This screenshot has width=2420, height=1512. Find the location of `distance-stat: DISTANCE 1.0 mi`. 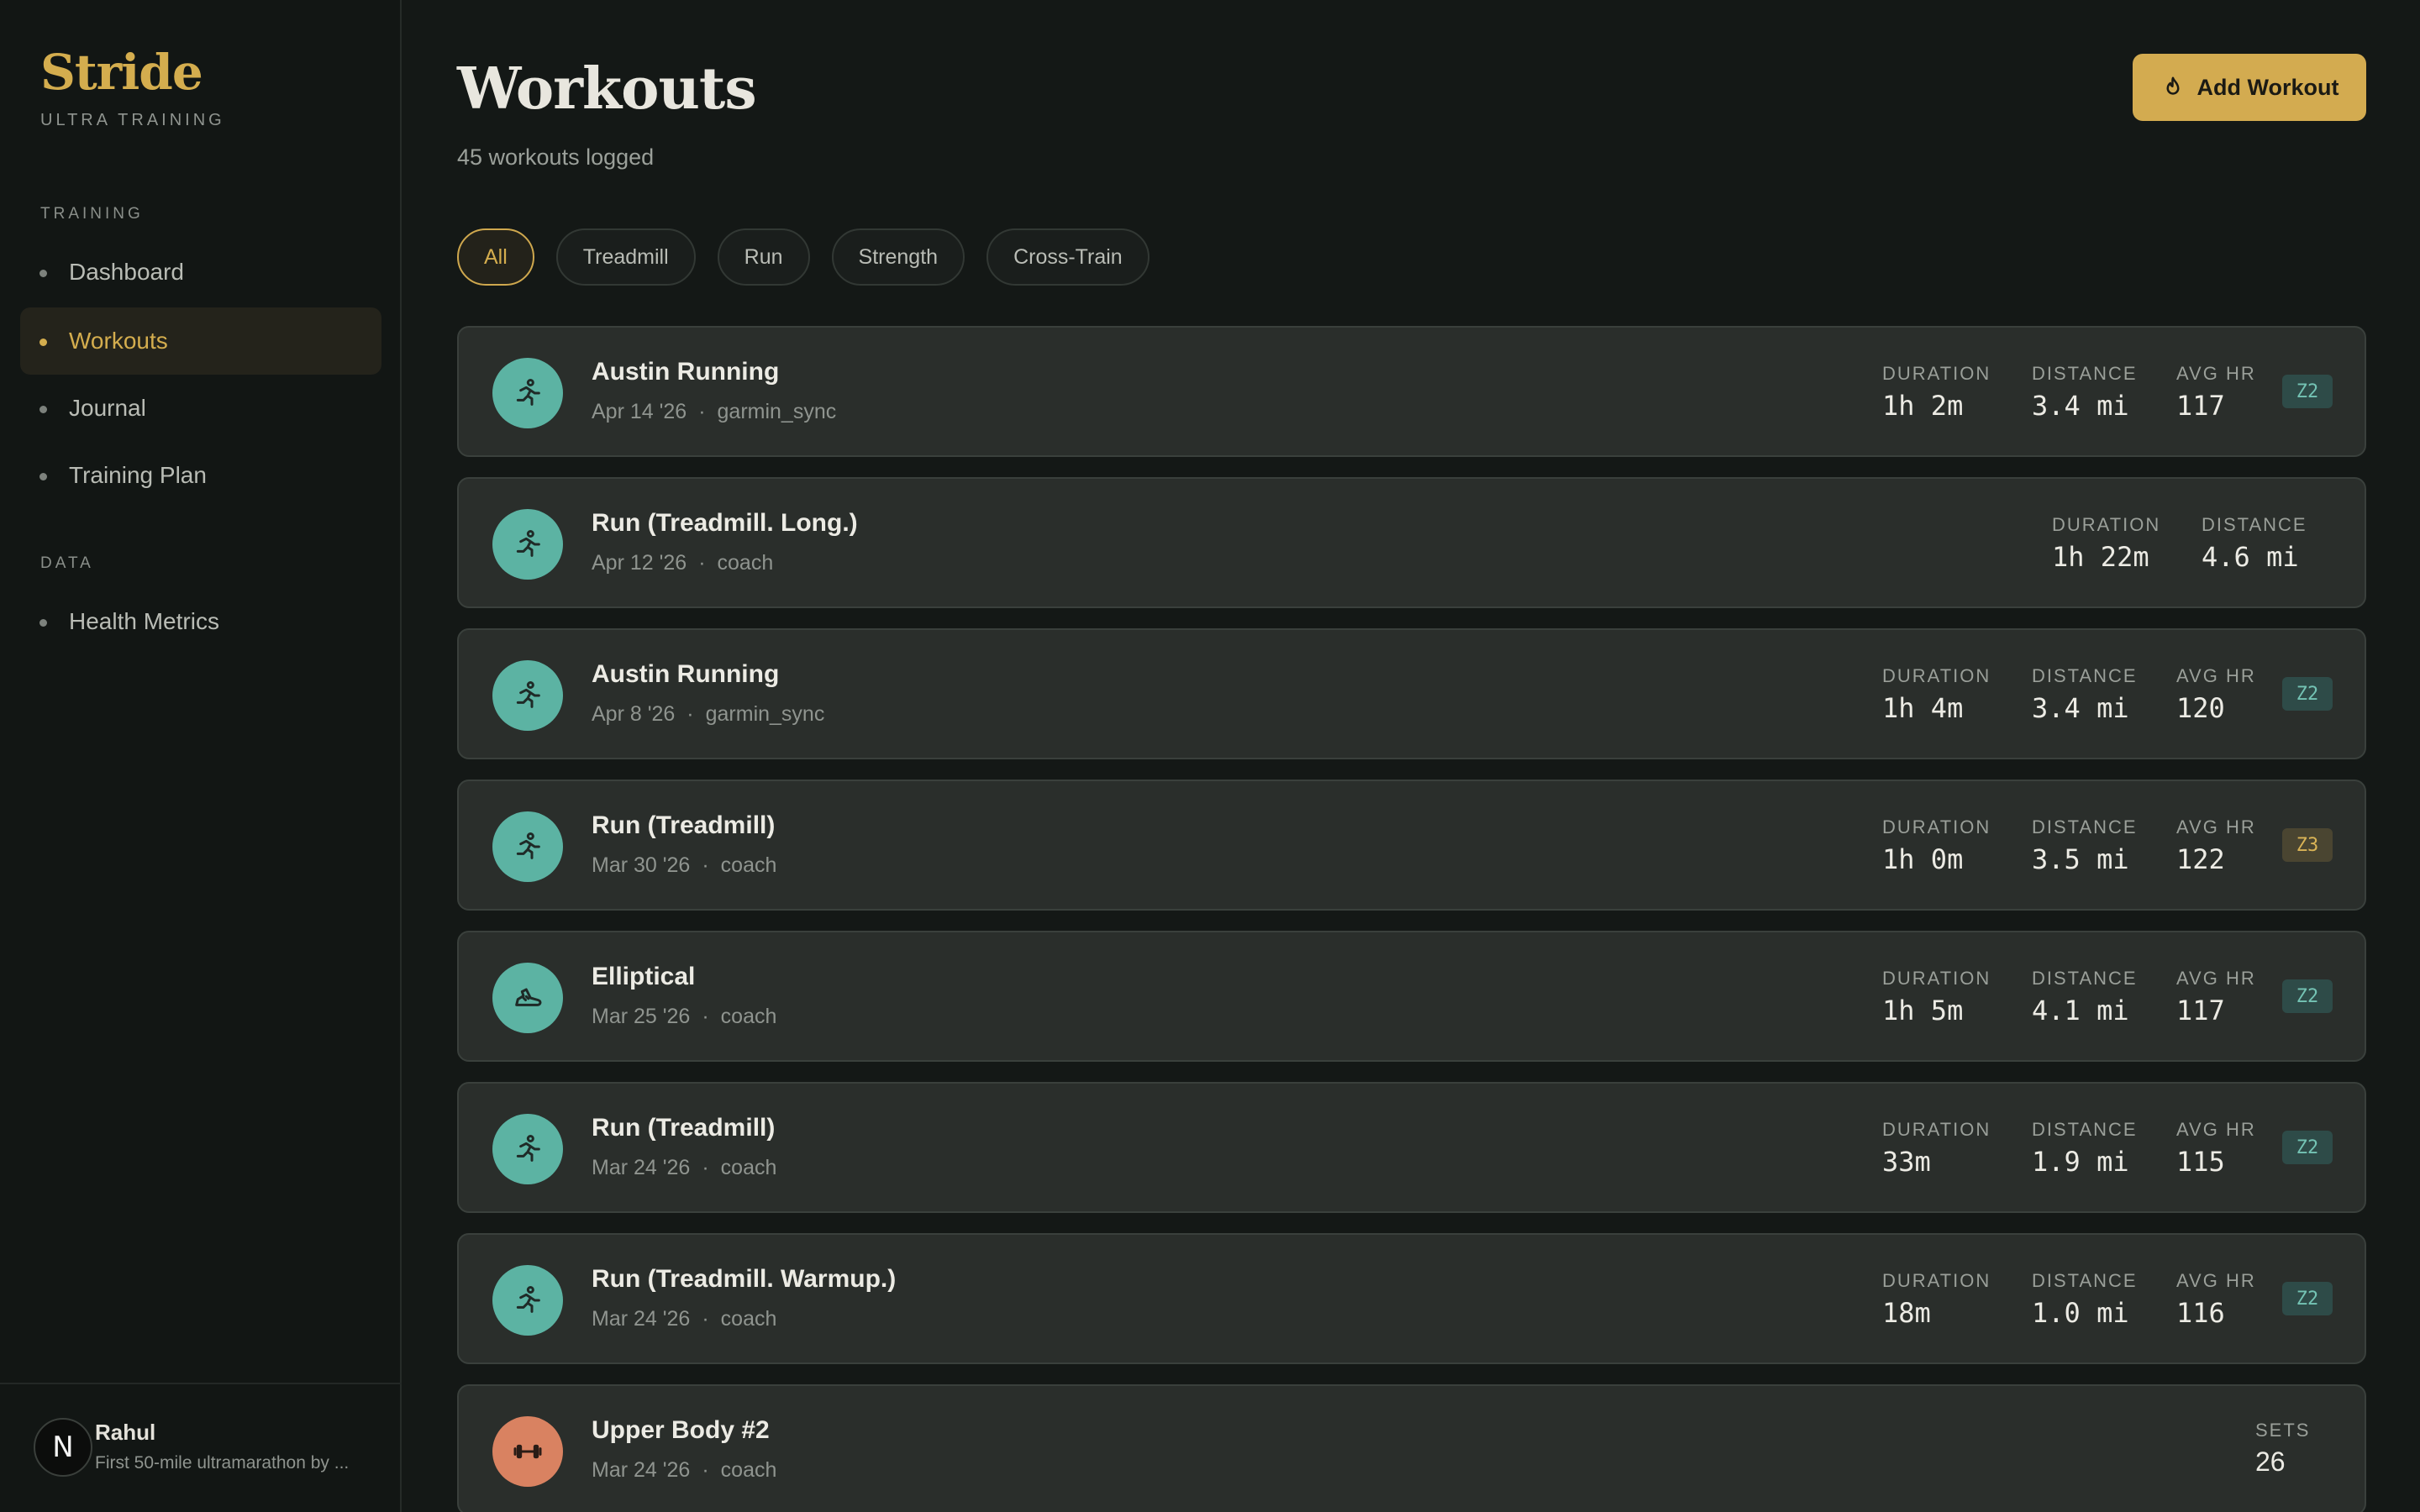

distance-stat: DISTANCE 1.0 mi is located at coordinates (2085, 1299).